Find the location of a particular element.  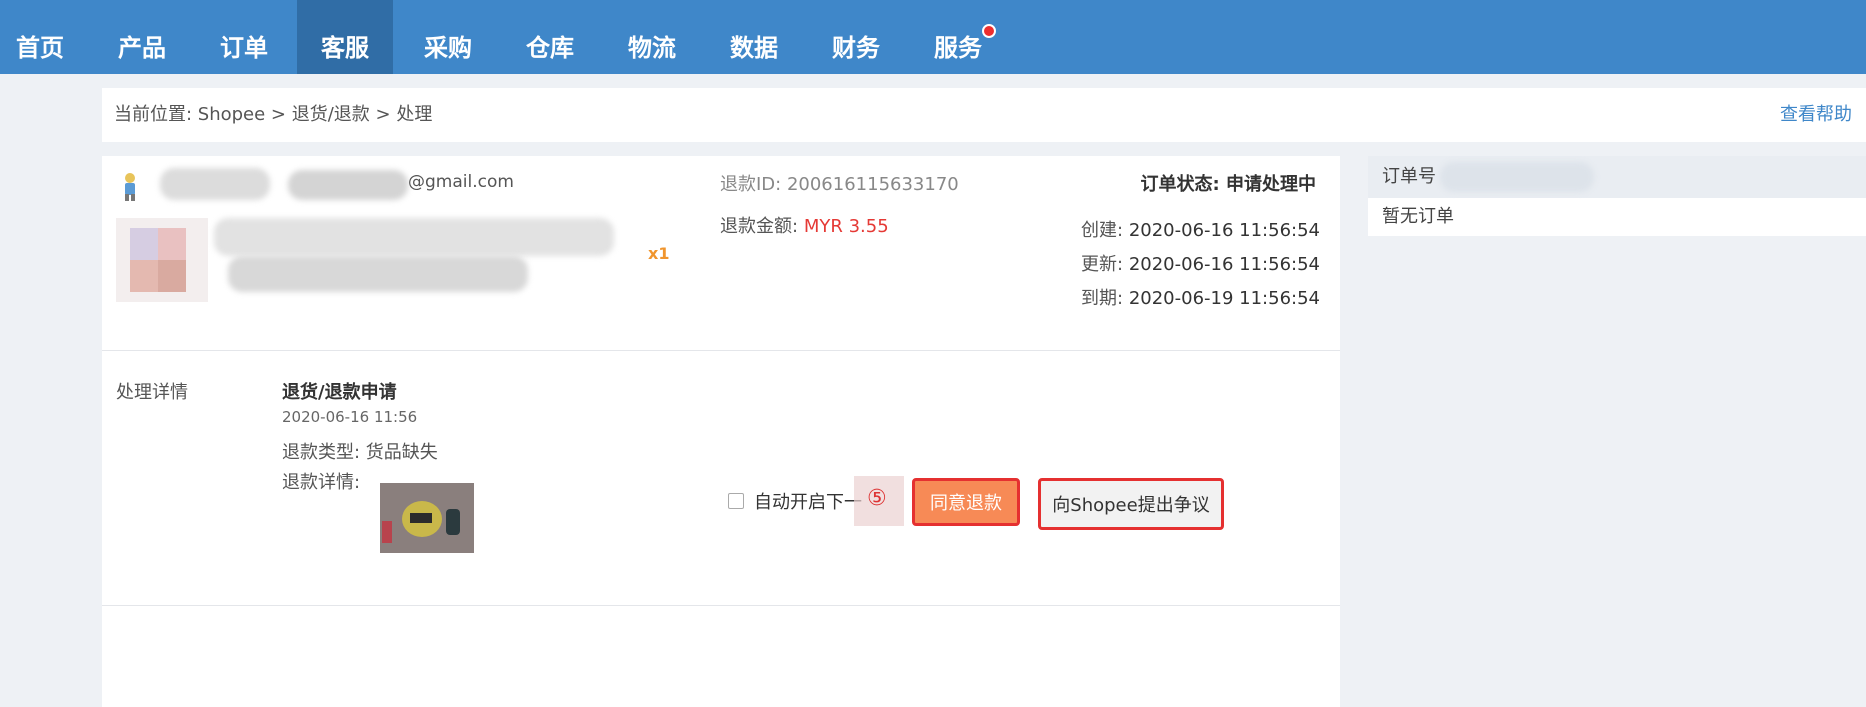

product-title-redacted is located at coordinates (414, 237).